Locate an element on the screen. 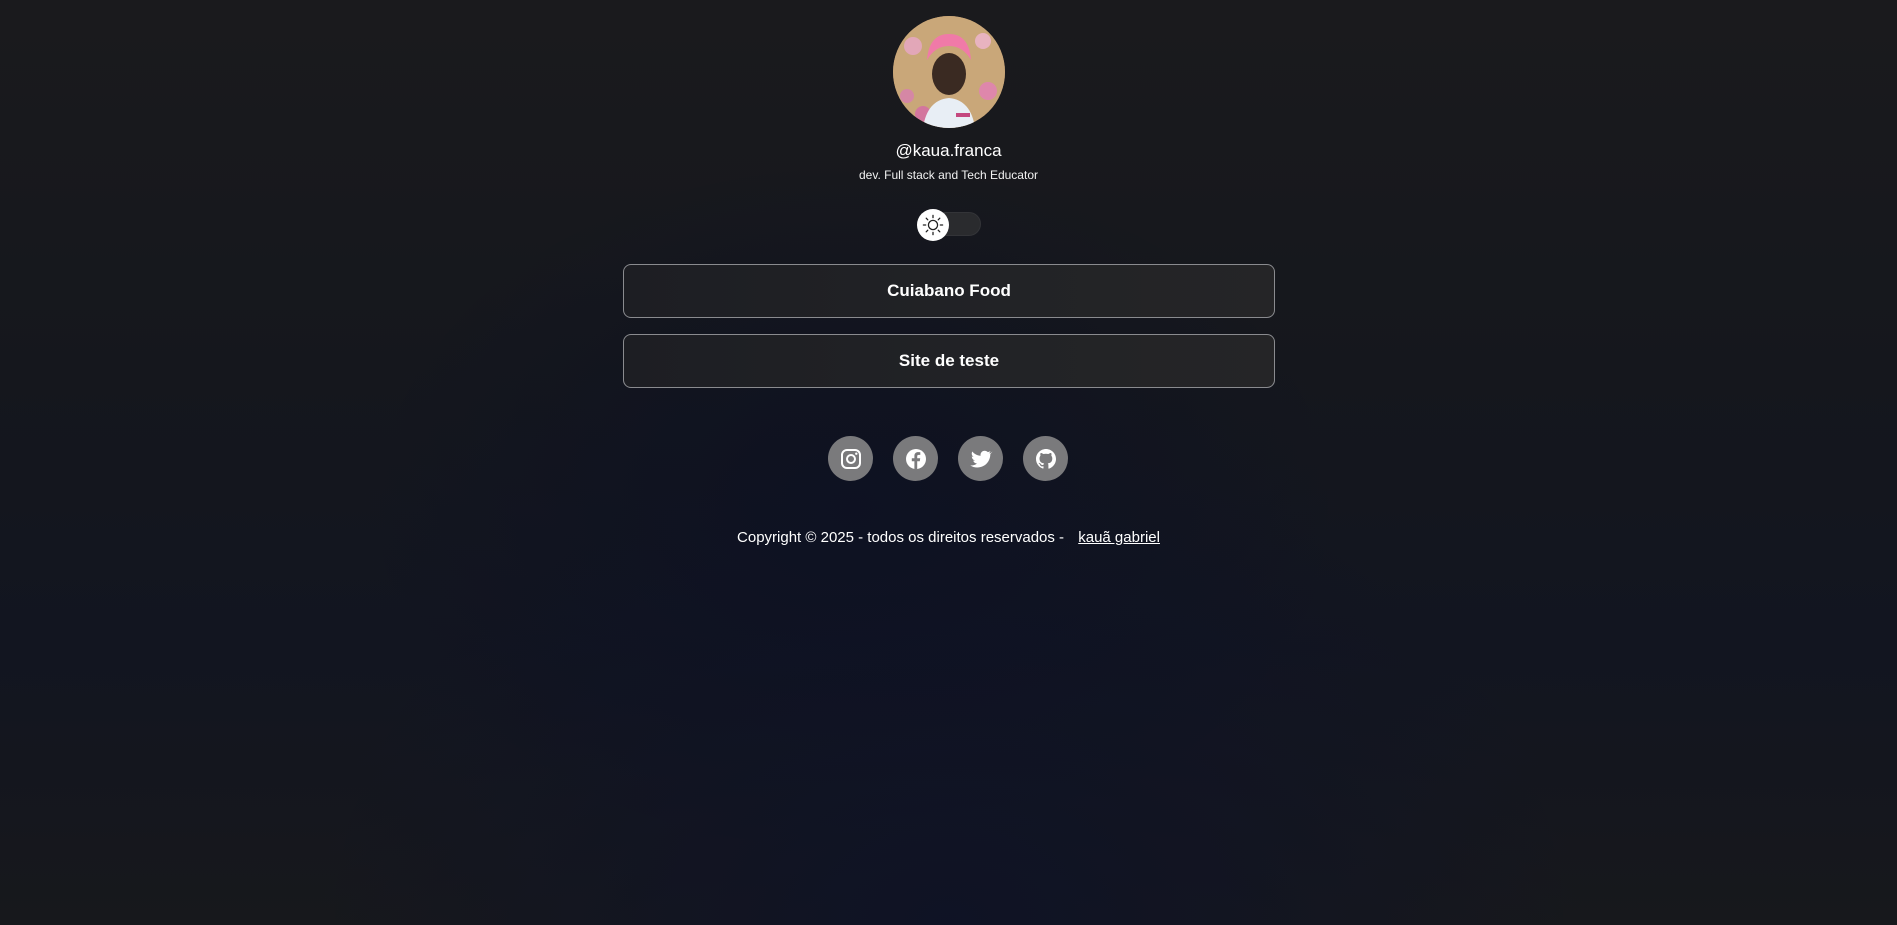  author-link: kauã gabriel is located at coordinates (1119, 537).